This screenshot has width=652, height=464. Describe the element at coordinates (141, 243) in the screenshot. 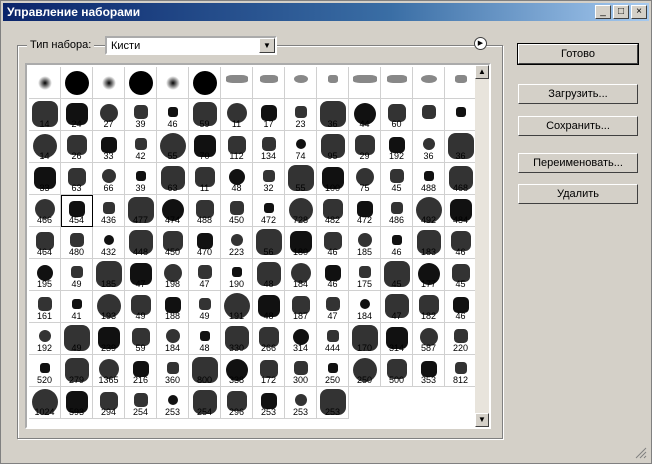

I see `brush-preset-tile: 448` at that location.